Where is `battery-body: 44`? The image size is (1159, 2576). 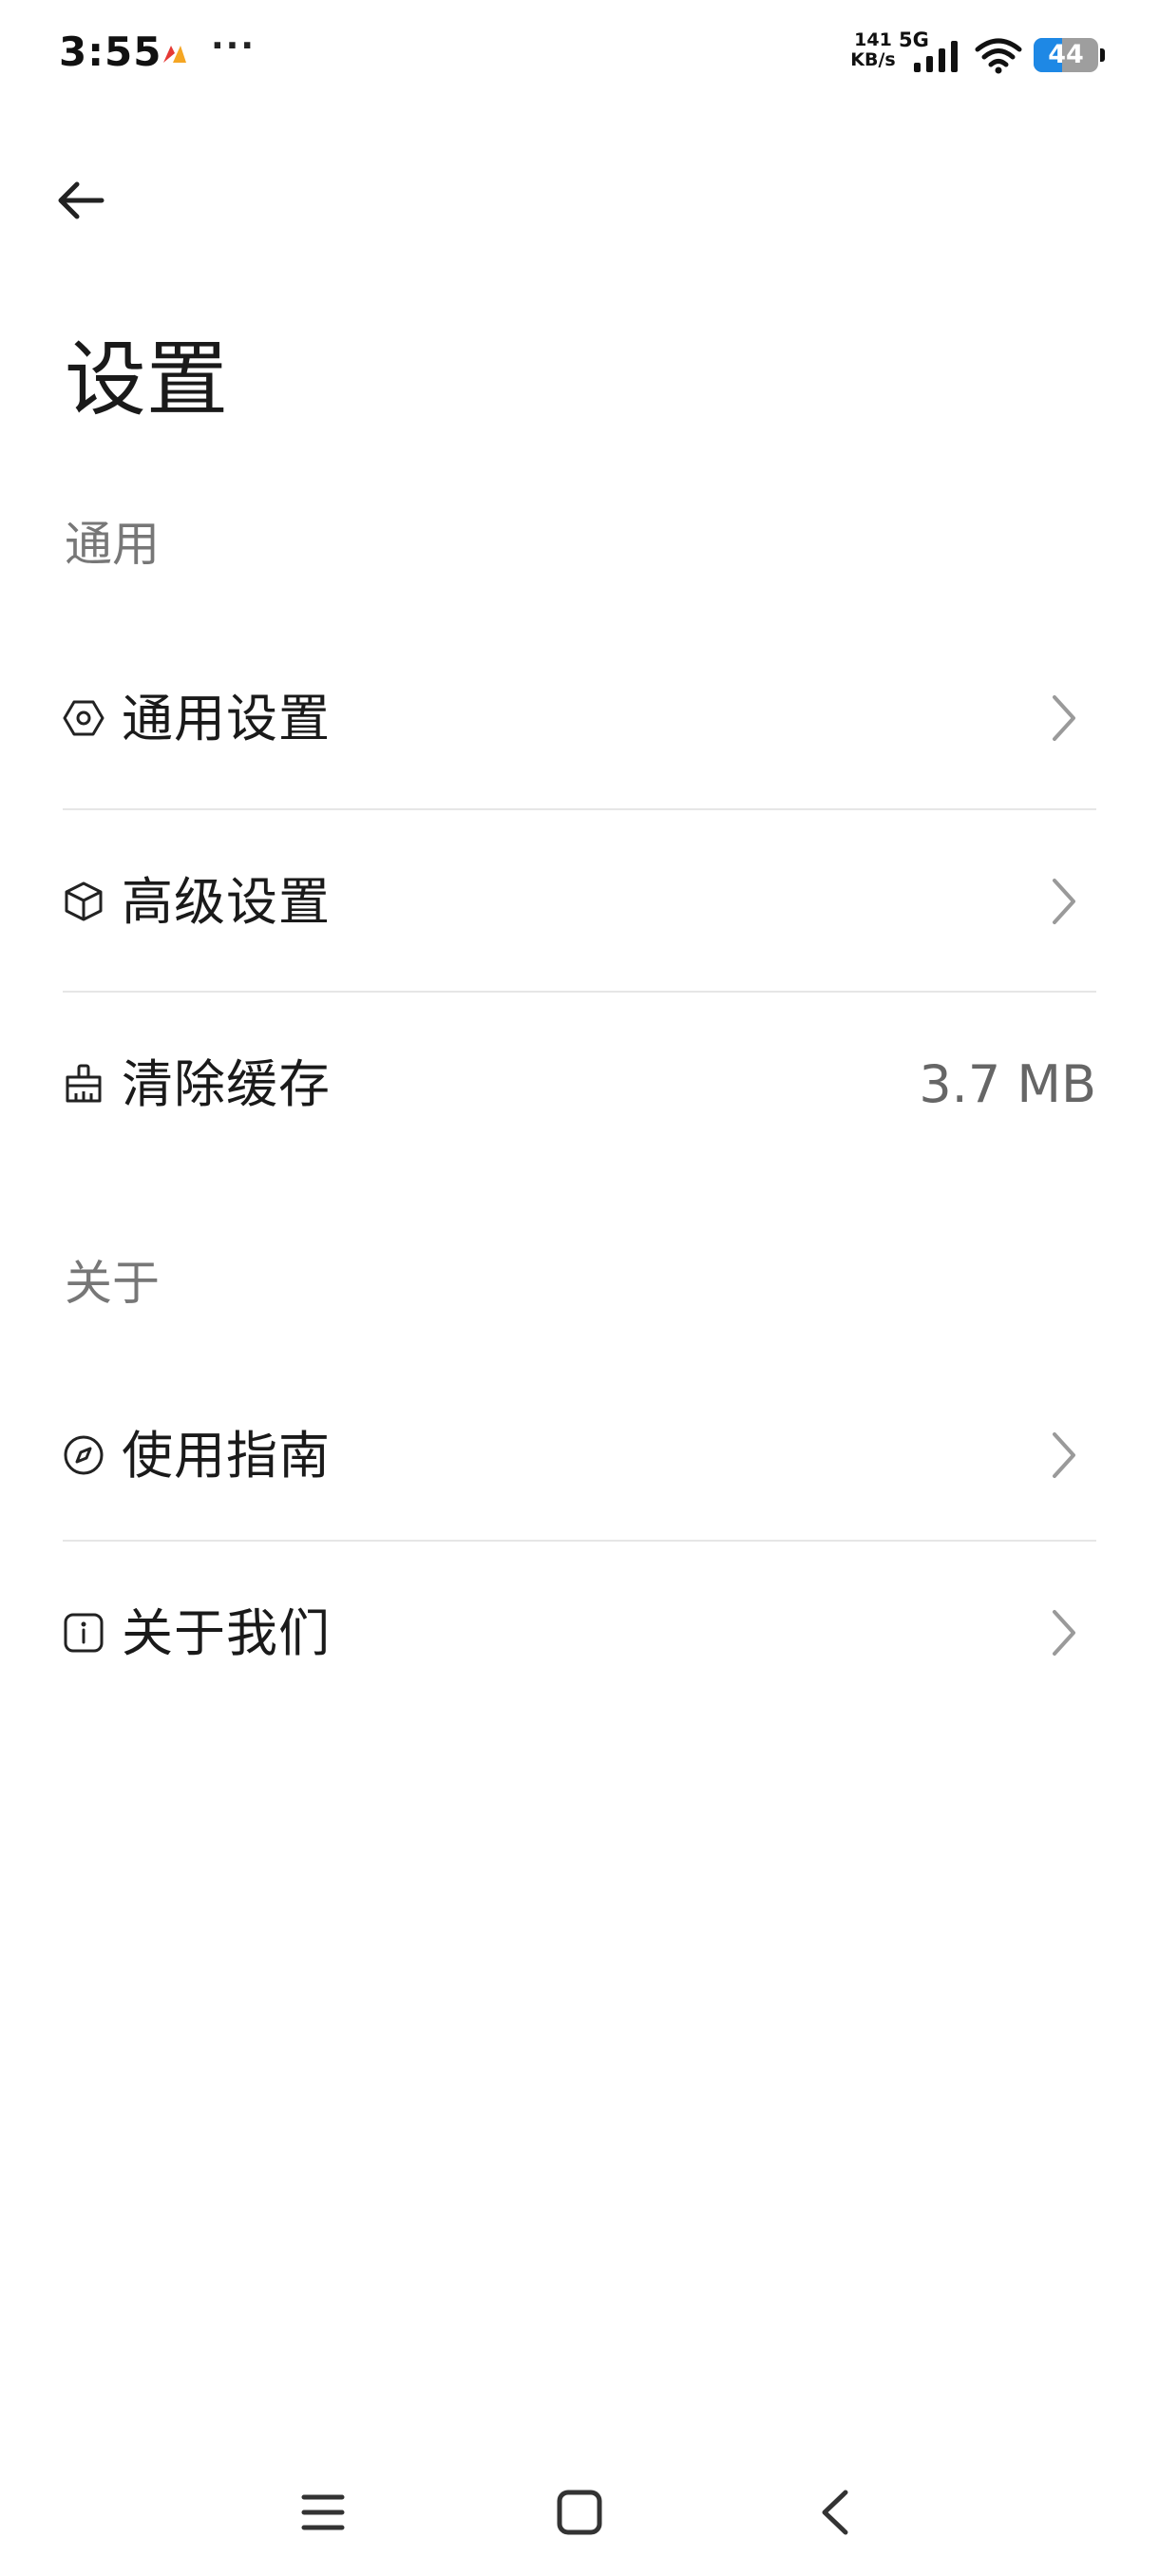
battery-body: 44 is located at coordinates (1066, 55).